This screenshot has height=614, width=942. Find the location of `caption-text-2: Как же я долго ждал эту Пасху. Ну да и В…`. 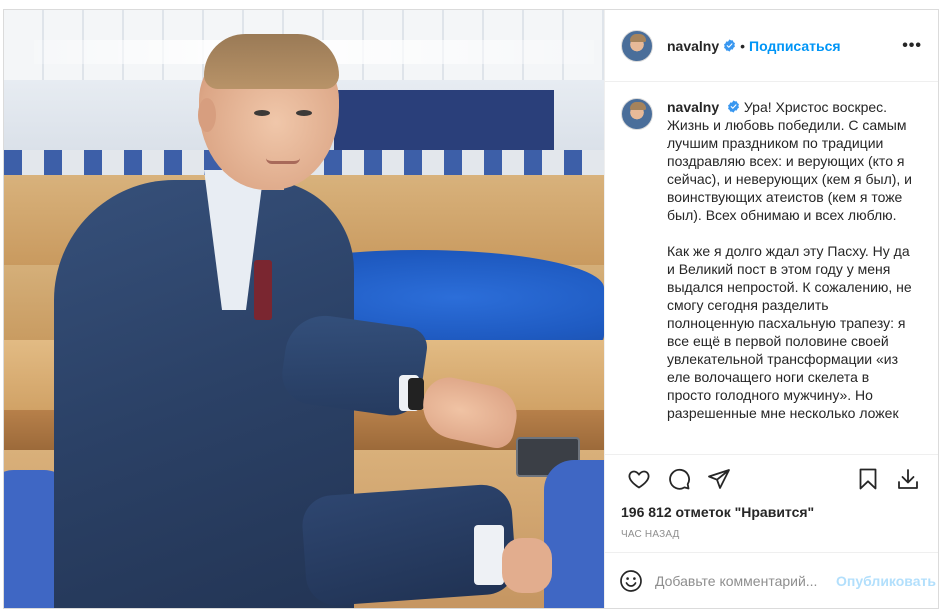

caption-text-2: Как же я долго ждал эту Пасху. Ну да и В… is located at coordinates (789, 332).